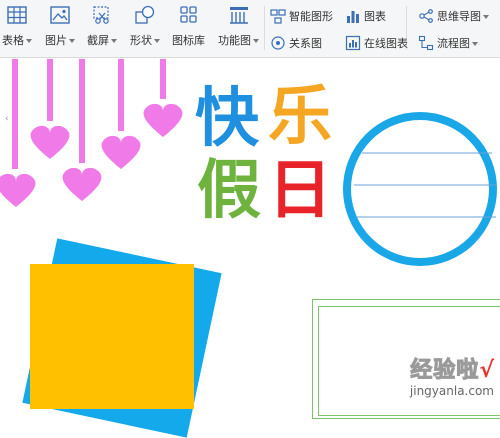  What do you see at coordinates (453, 43) in the screenshot?
I see `flowchart-label: 流程图` at bounding box center [453, 43].